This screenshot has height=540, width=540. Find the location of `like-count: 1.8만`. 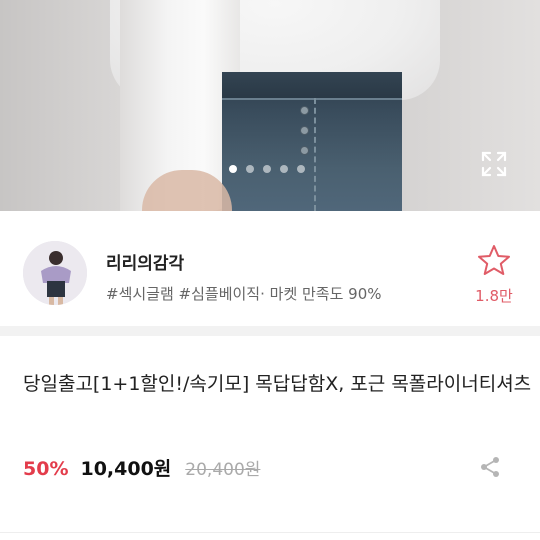

like-count: 1.8만 is located at coordinates (494, 296).